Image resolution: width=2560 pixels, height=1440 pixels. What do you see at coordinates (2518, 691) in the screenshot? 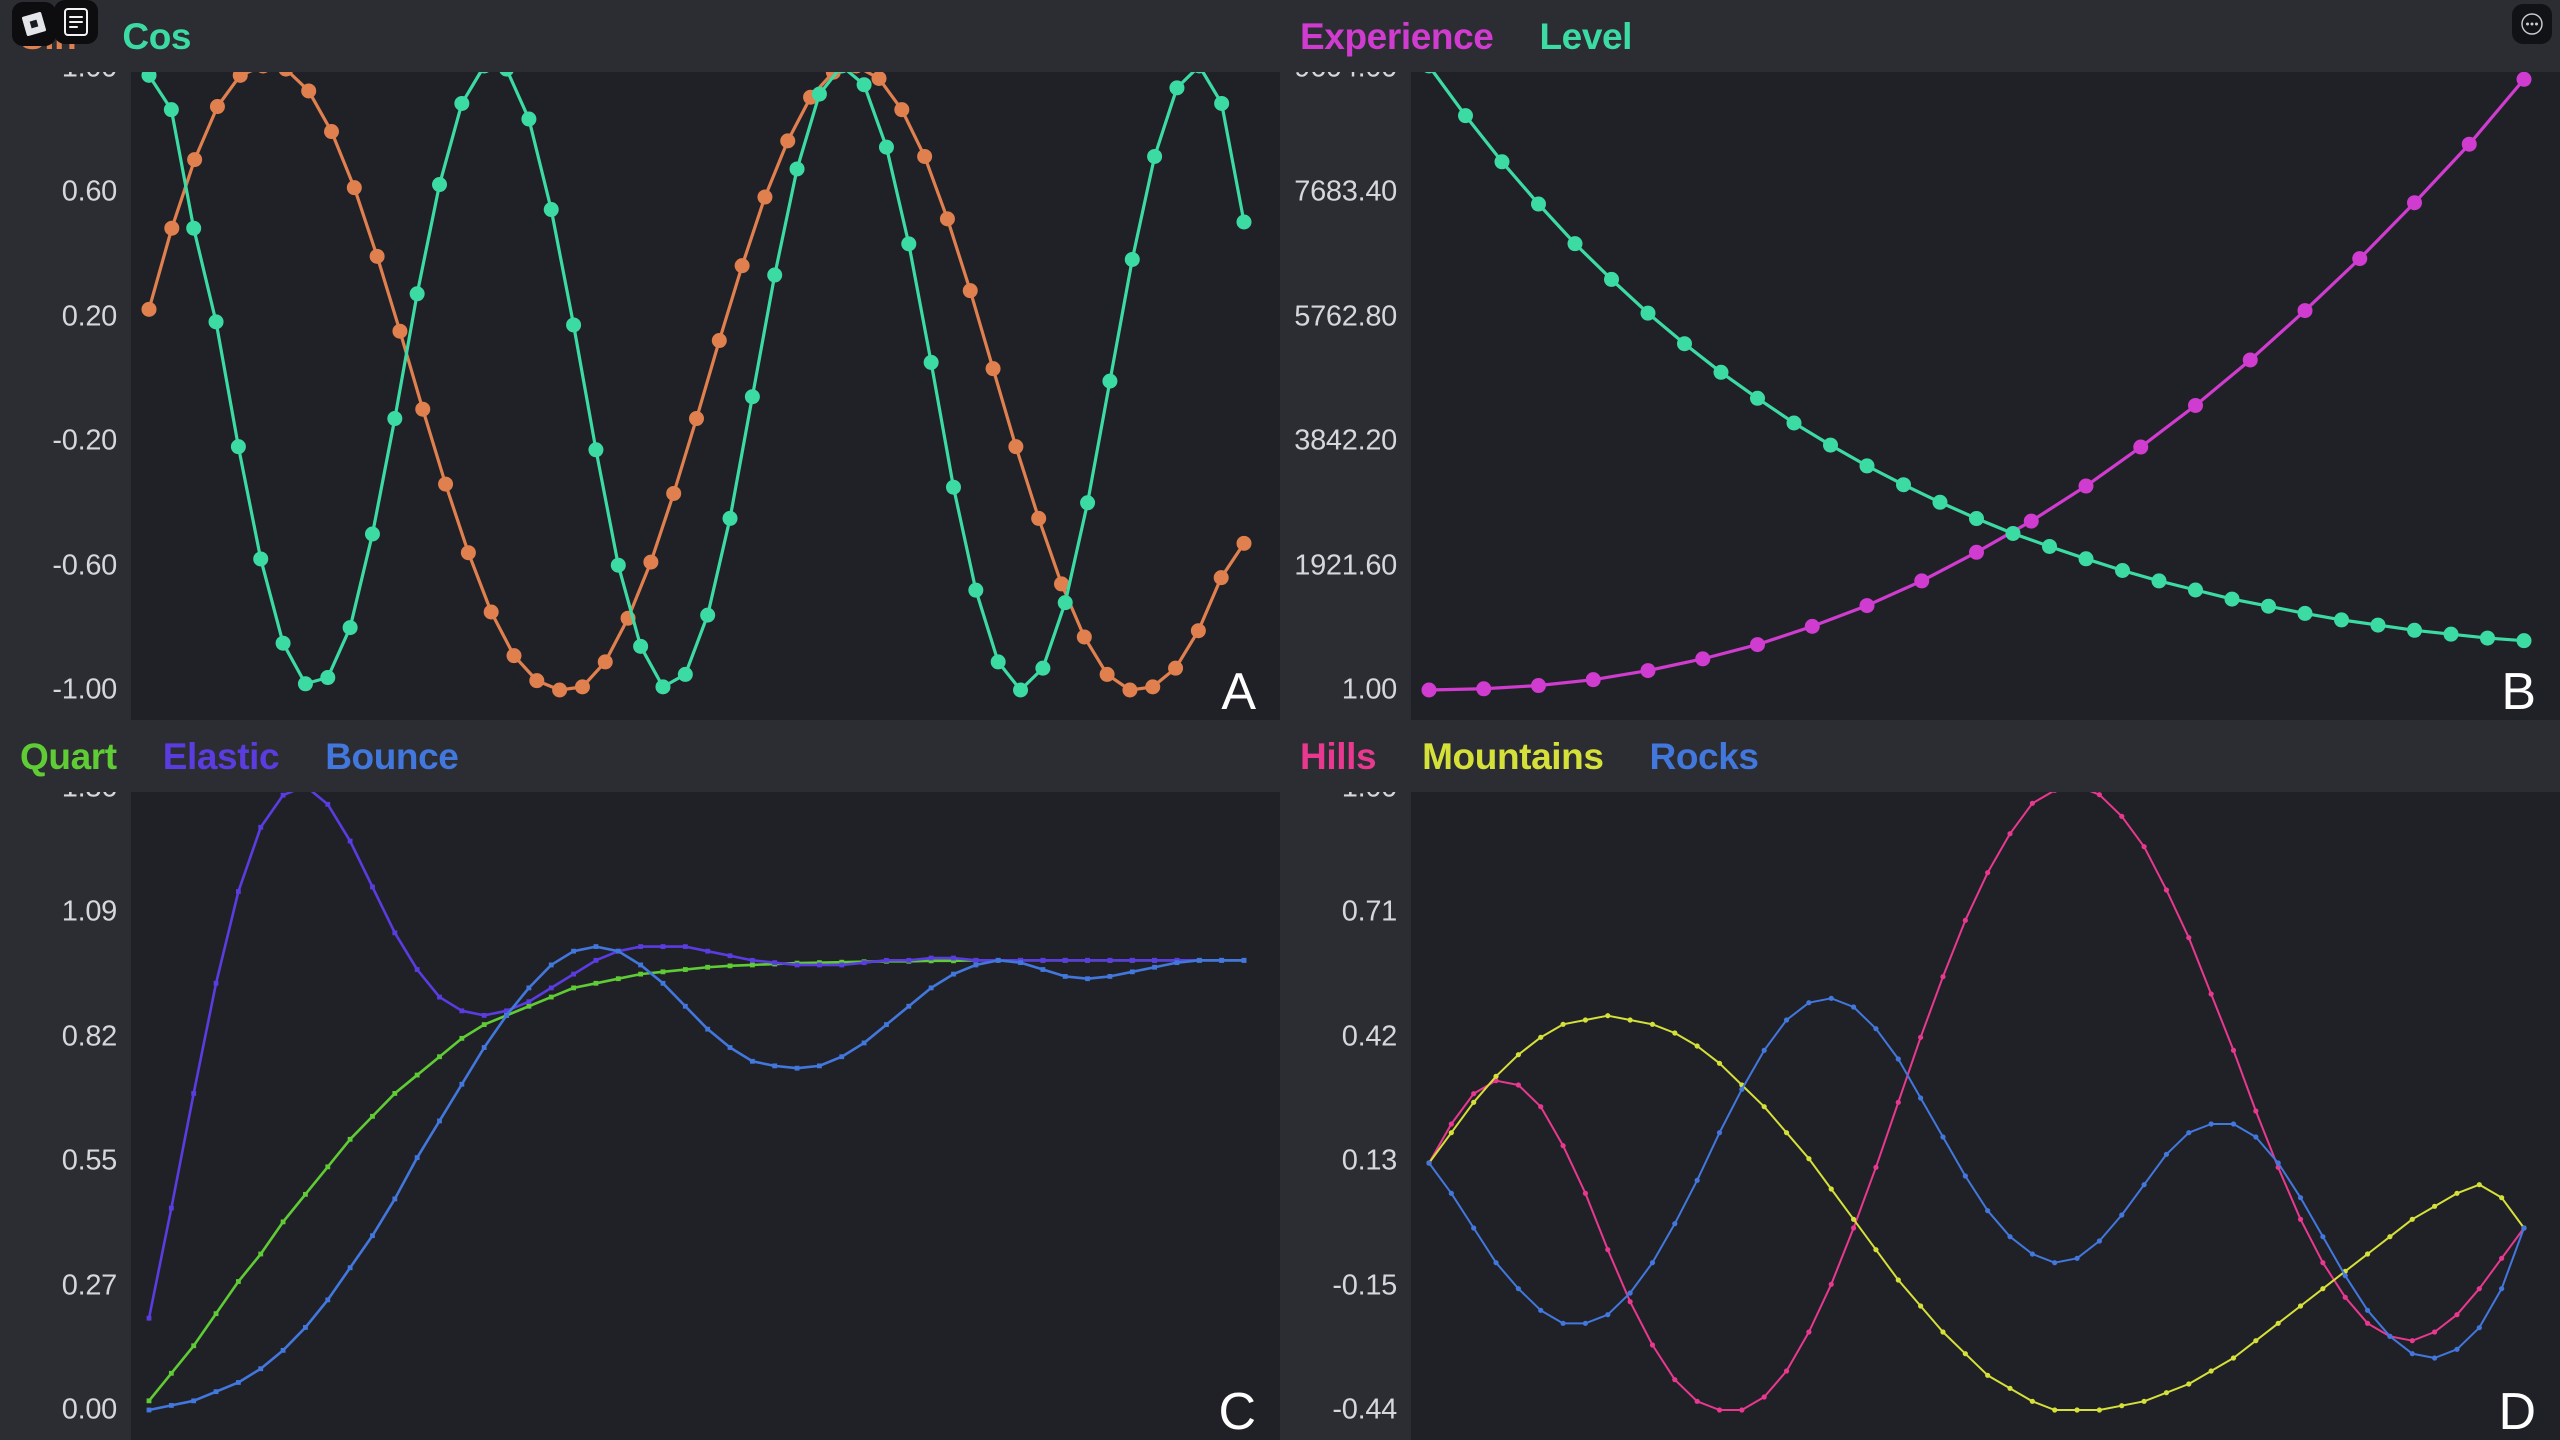
I see `panel-b-letter: B` at bounding box center [2518, 691].